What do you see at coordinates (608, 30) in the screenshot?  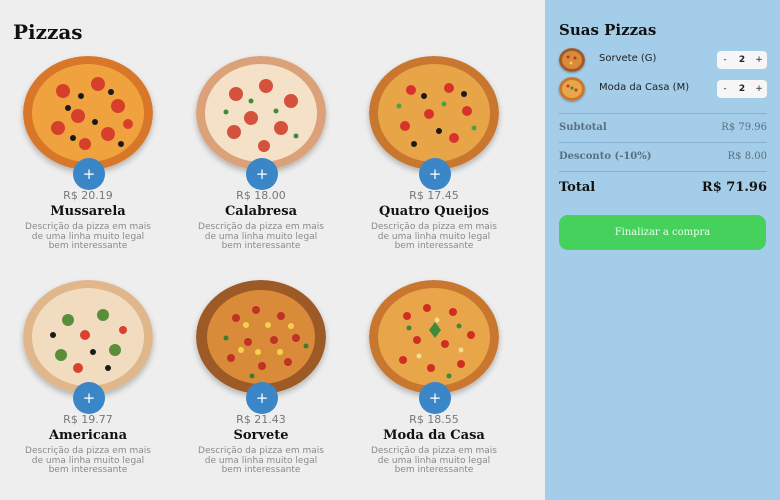 I see `cart-title: Suas Pizzas` at bounding box center [608, 30].